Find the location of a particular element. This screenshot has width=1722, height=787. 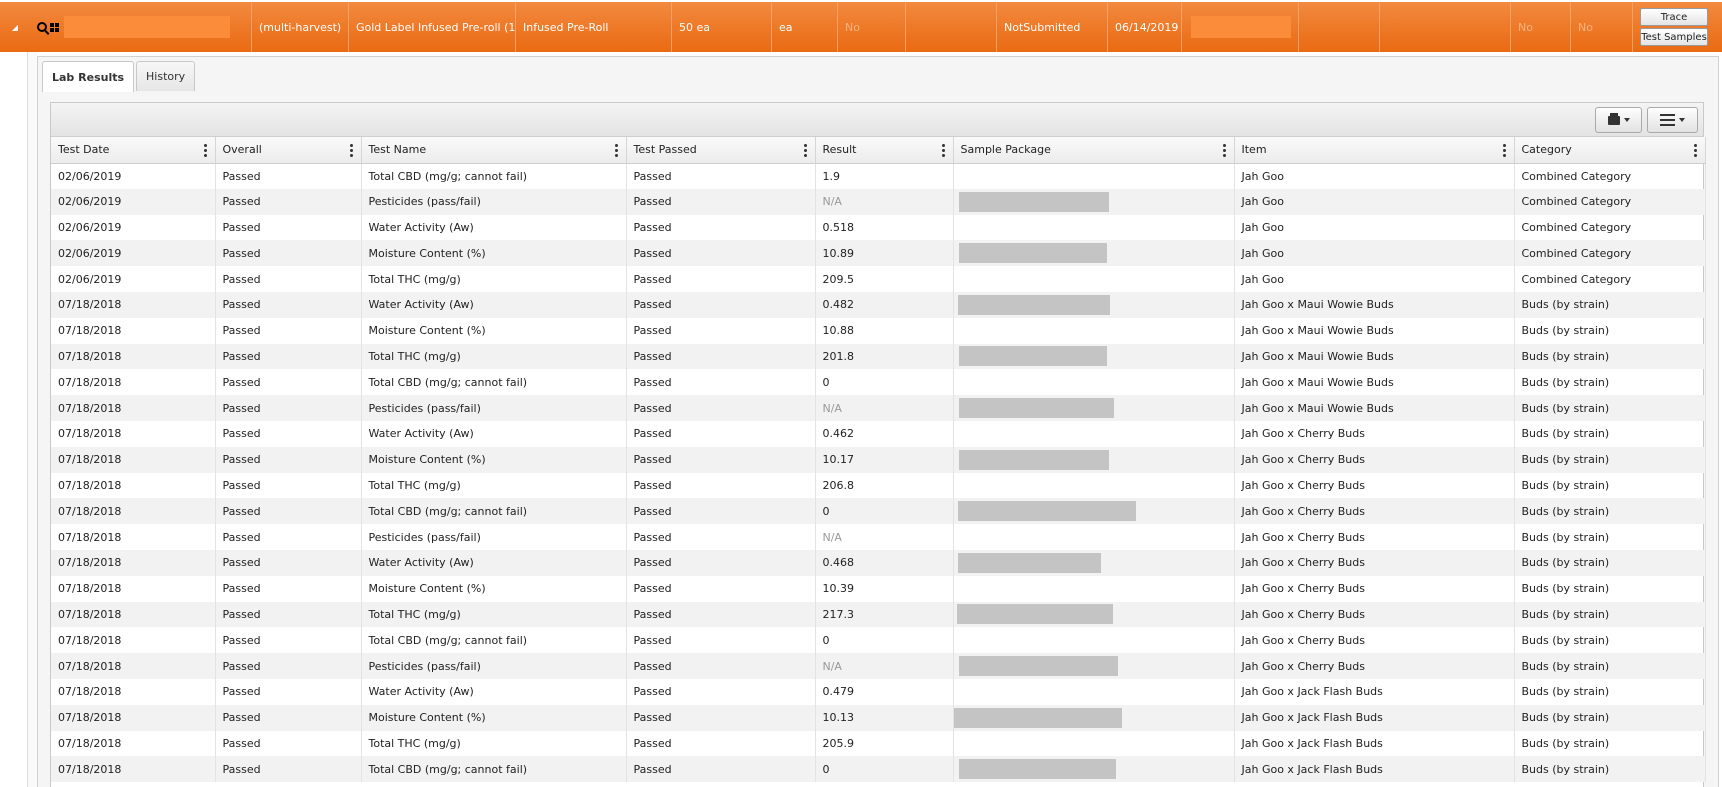

cell-category: Combined Category is located at coordinates (1610, 176).